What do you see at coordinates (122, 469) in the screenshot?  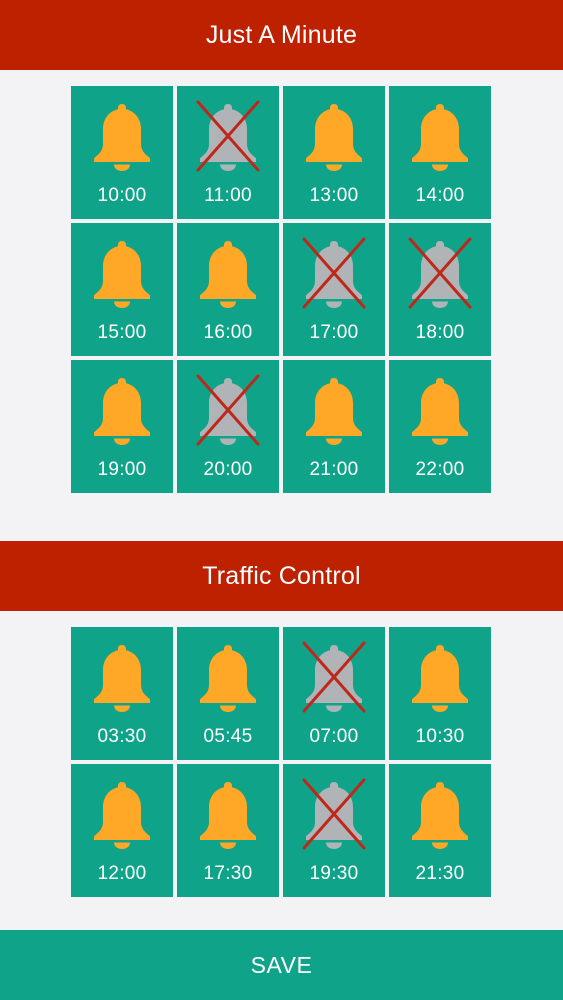 I see `alarm-time: 19:00` at bounding box center [122, 469].